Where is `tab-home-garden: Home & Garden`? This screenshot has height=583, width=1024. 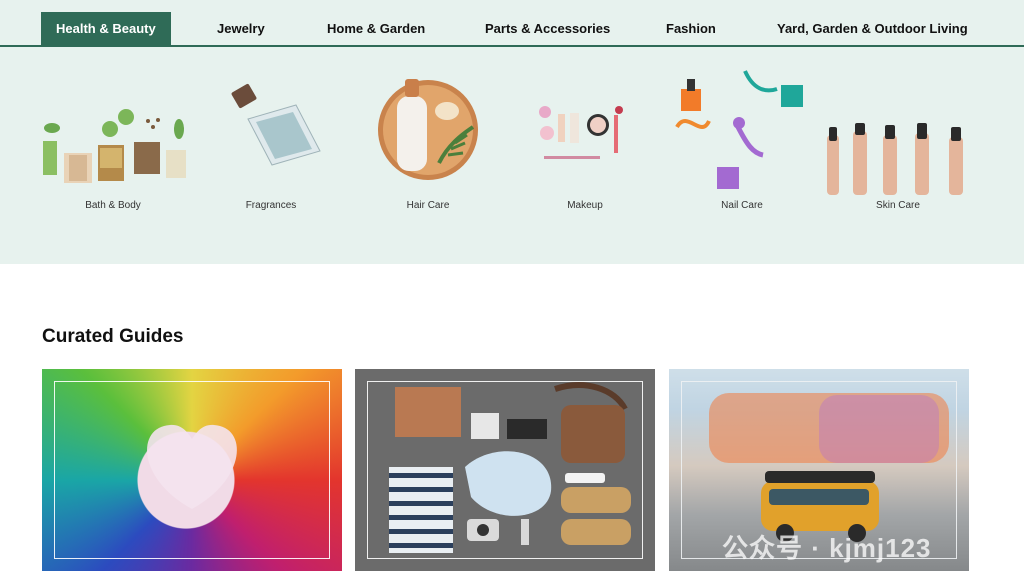 tab-home-garden: Home & Garden is located at coordinates (376, 28).